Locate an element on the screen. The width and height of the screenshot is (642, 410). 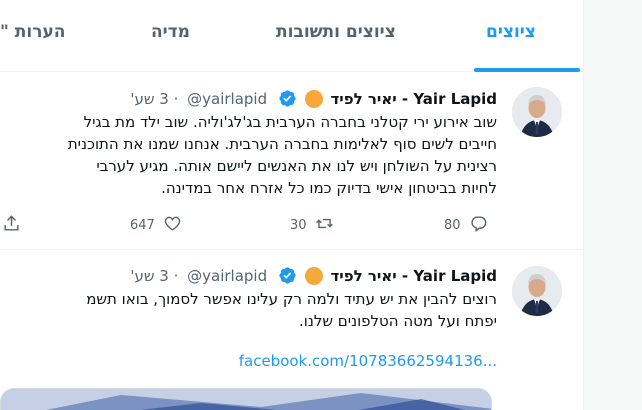
reply-button: 80 is located at coordinates (466, 225).